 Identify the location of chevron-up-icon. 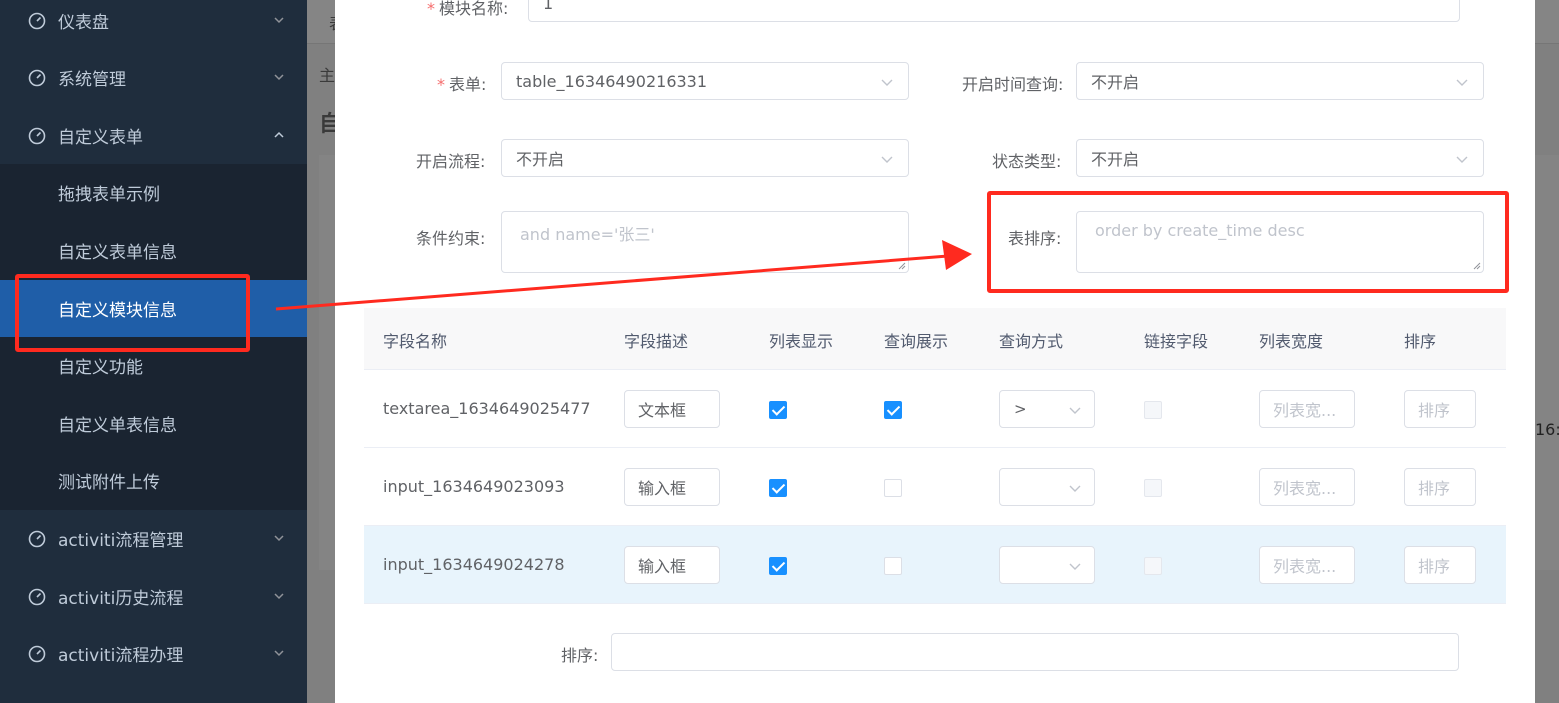
(279, 134).